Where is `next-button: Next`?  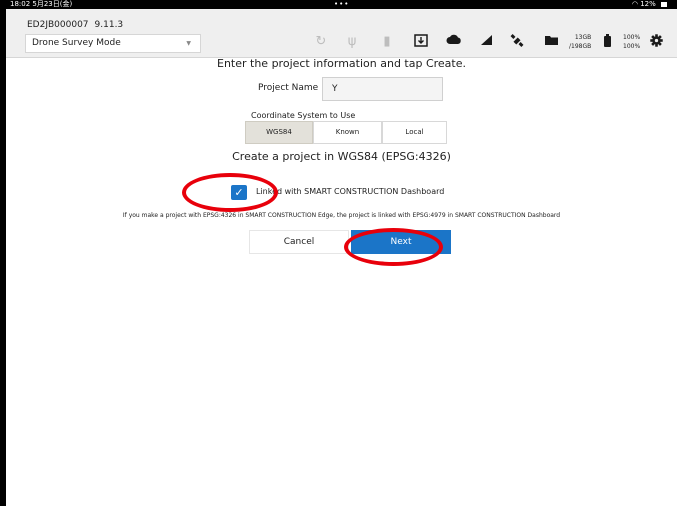
next-button: Next is located at coordinates (401, 242).